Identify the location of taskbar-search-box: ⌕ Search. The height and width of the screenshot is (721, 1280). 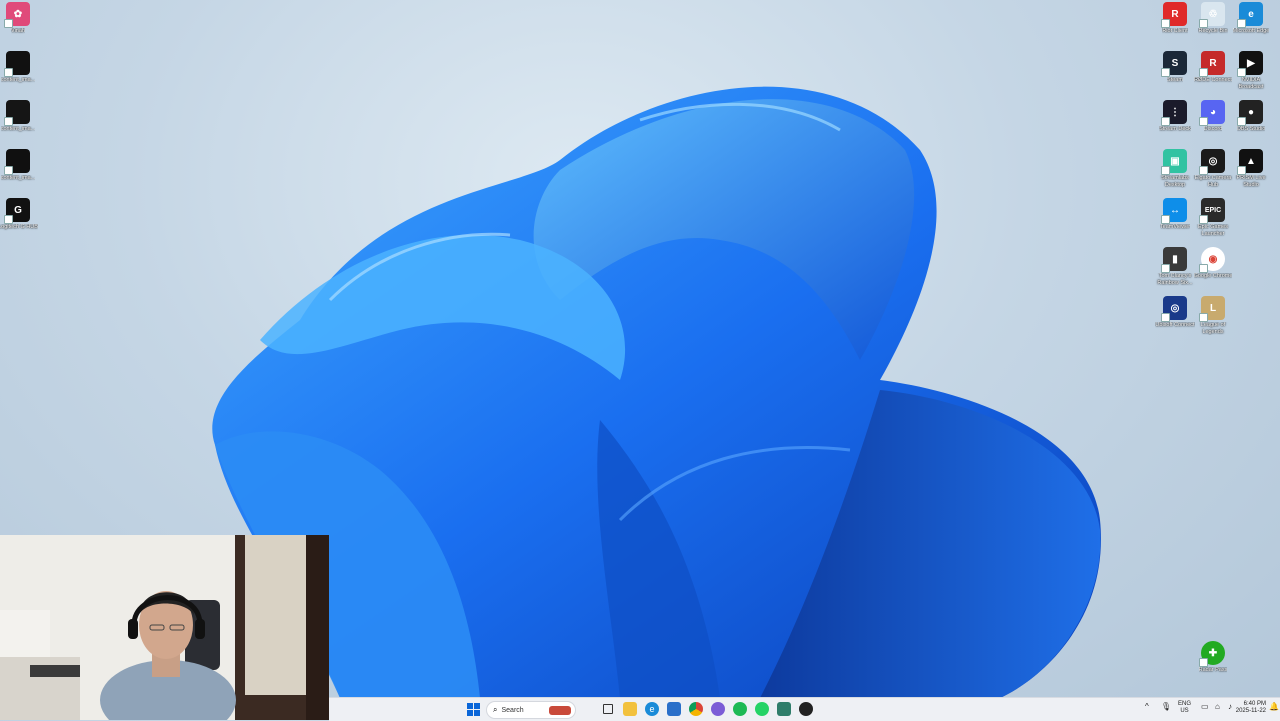
(531, 710).